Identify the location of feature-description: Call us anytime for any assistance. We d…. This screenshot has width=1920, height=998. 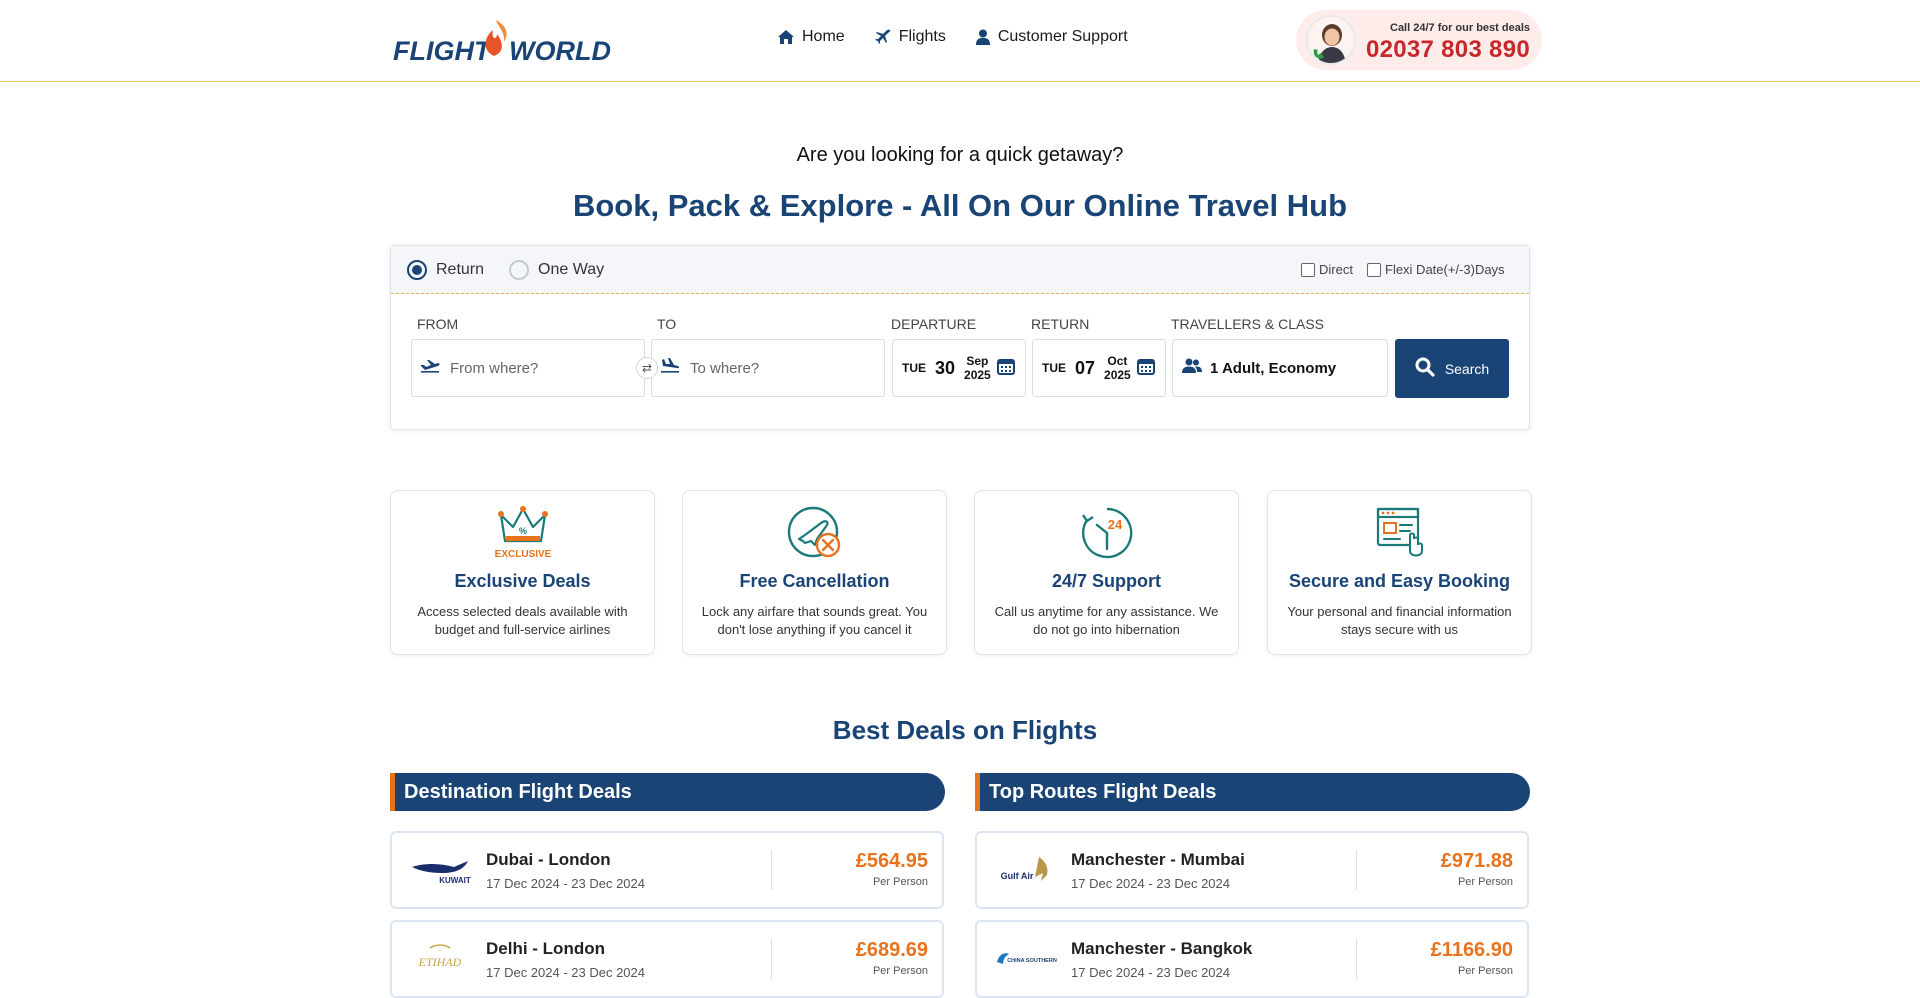
(1106, 620).